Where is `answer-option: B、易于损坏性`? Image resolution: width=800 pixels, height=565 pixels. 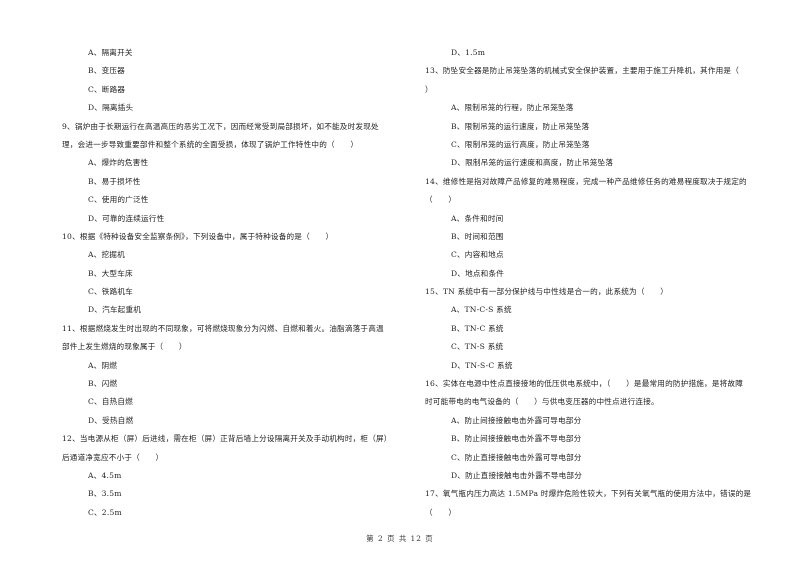
answer-option: B、易于损坏性 is located at coordinates (114, 181).